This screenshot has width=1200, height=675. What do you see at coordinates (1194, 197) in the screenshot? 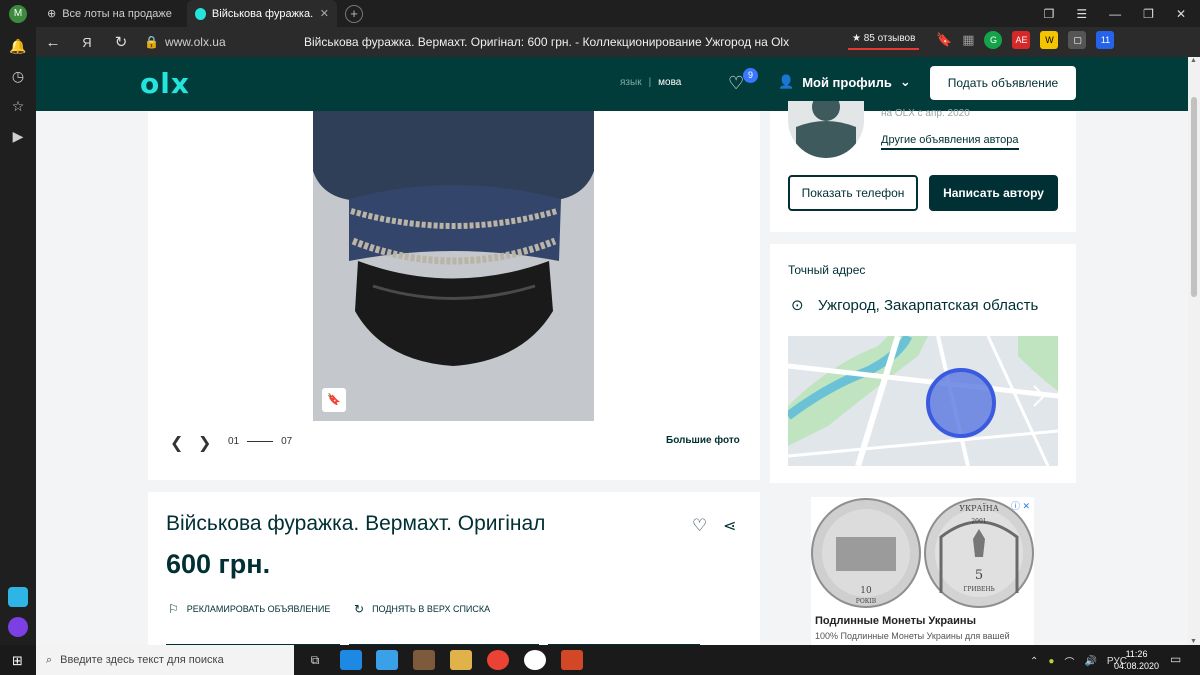
I see `scrollbar-thumb` at bounding box center [1194, 197].